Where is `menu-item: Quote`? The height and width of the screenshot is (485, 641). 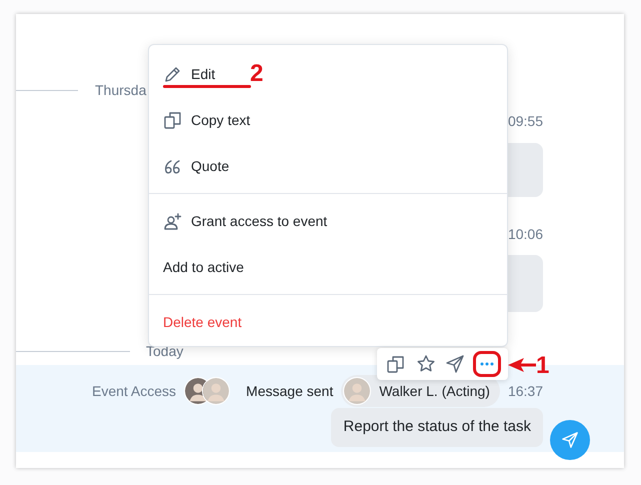 menu-item: Quote is located at coordinates (328, 166).